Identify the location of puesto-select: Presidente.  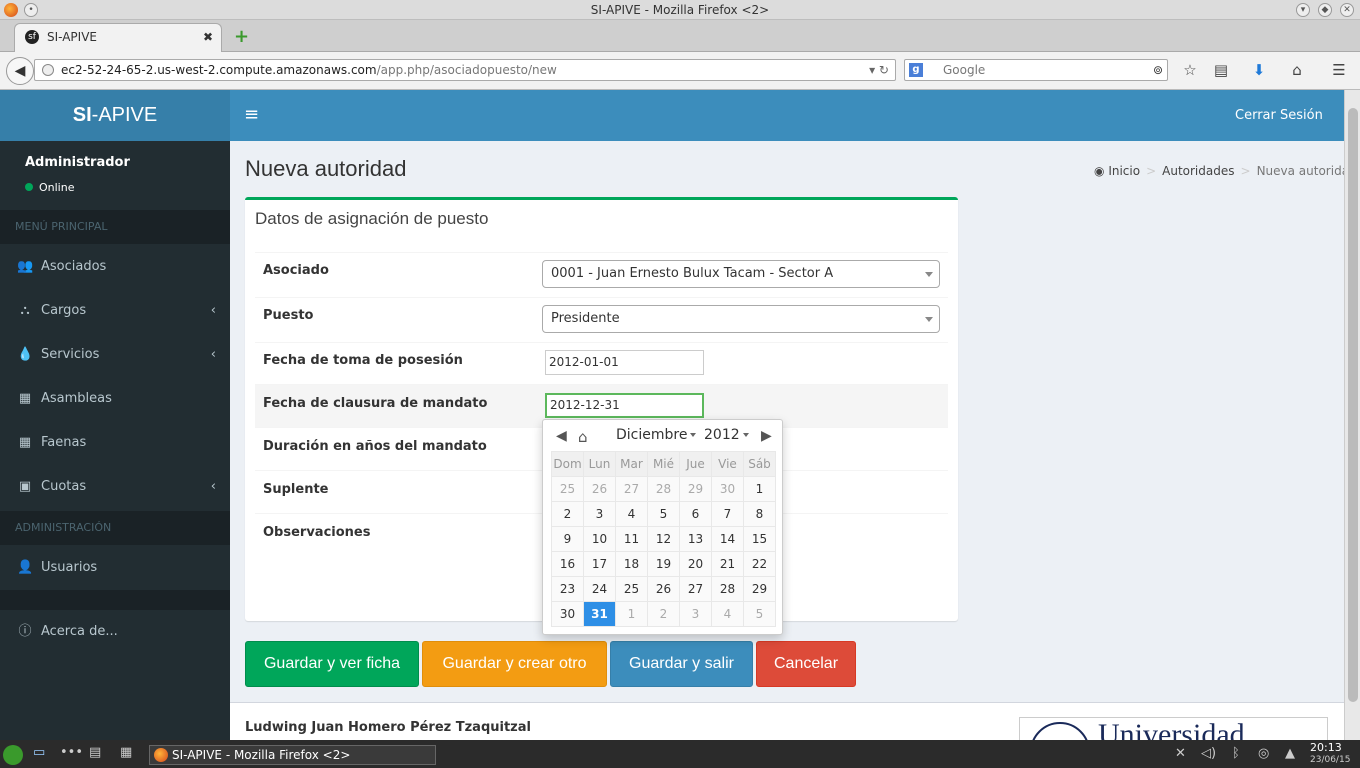
(741, 319).